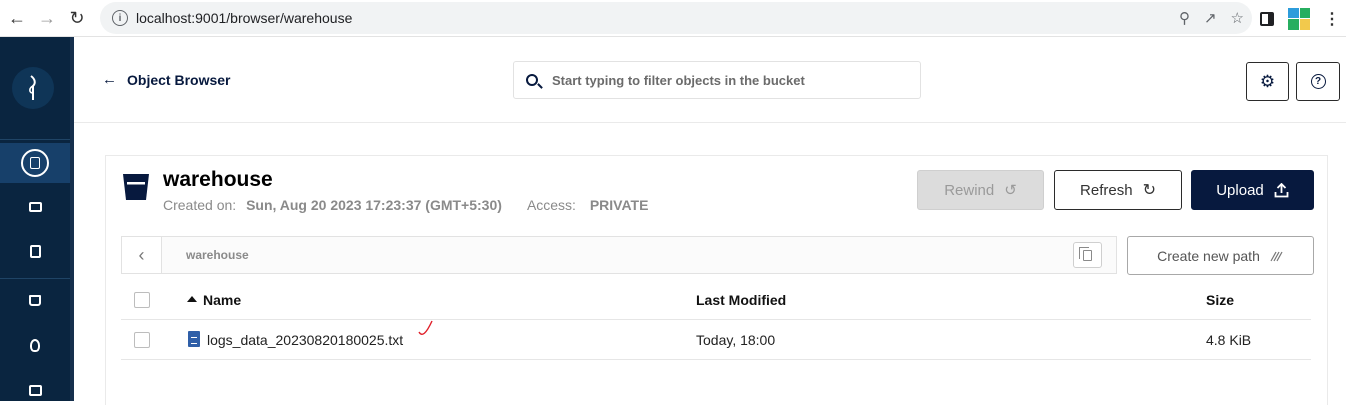  I want to click on search-input, so click(727, 80).